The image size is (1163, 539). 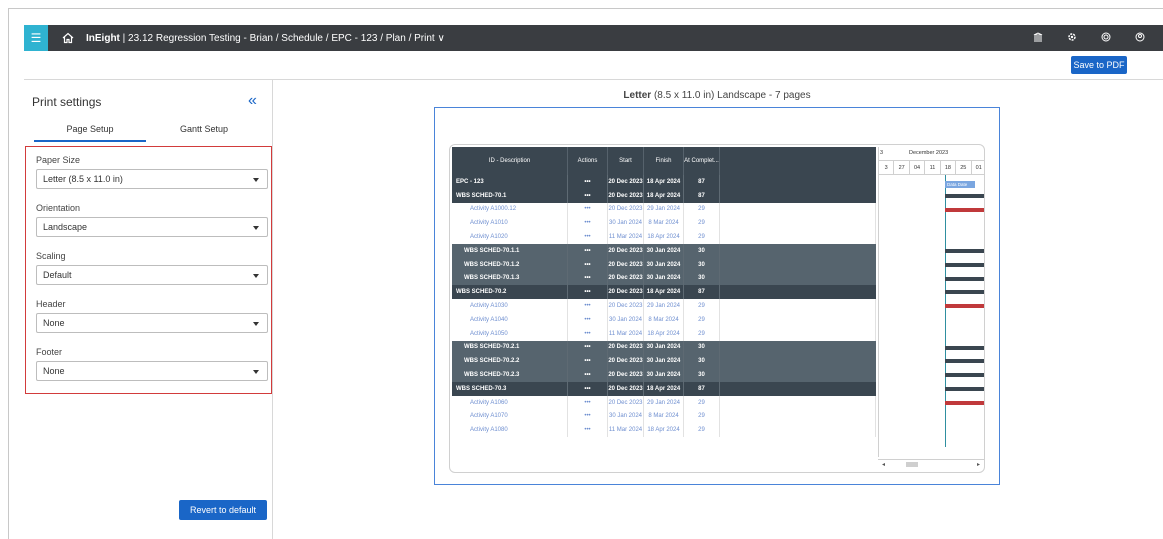 I want to click on tab-gantt-setup: Gantt Setup, so click(x=204, y=129).